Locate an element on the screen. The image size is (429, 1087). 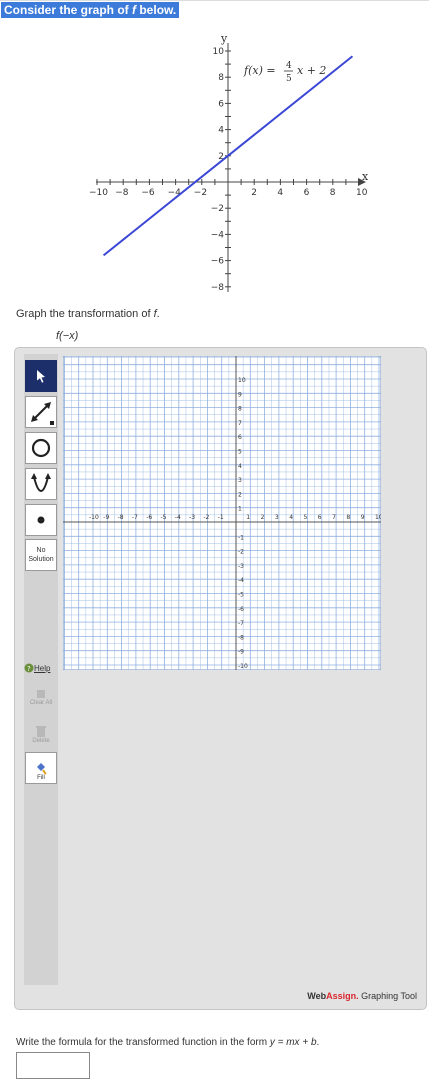
given-y-tick-label: −6 is located at coordinates (218, 262).